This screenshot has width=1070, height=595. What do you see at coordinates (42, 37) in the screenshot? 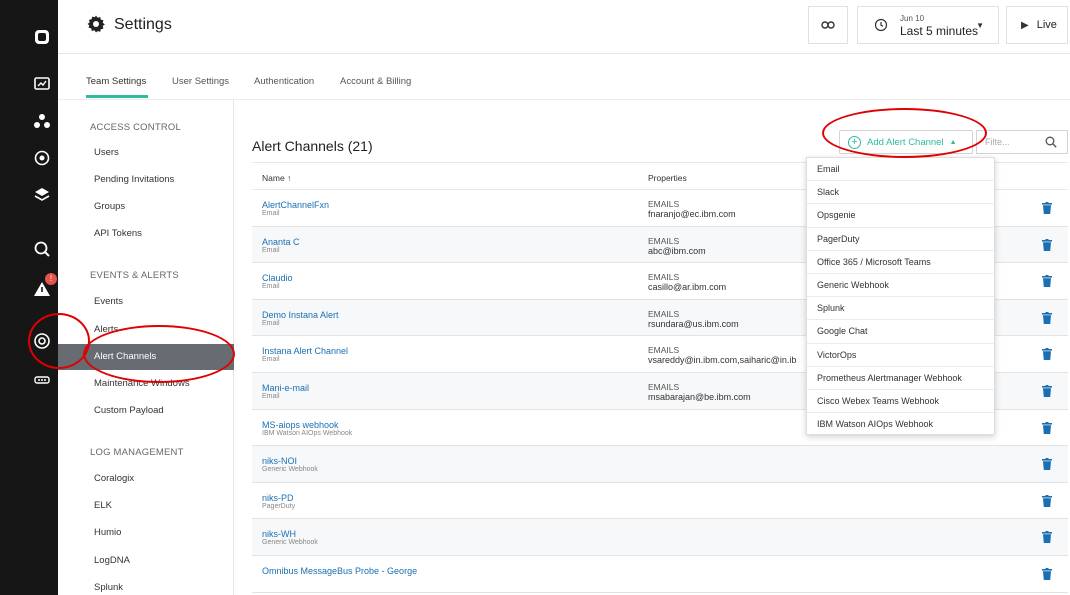
I see `instana-logo-icon` at bounding box center [42, 37].